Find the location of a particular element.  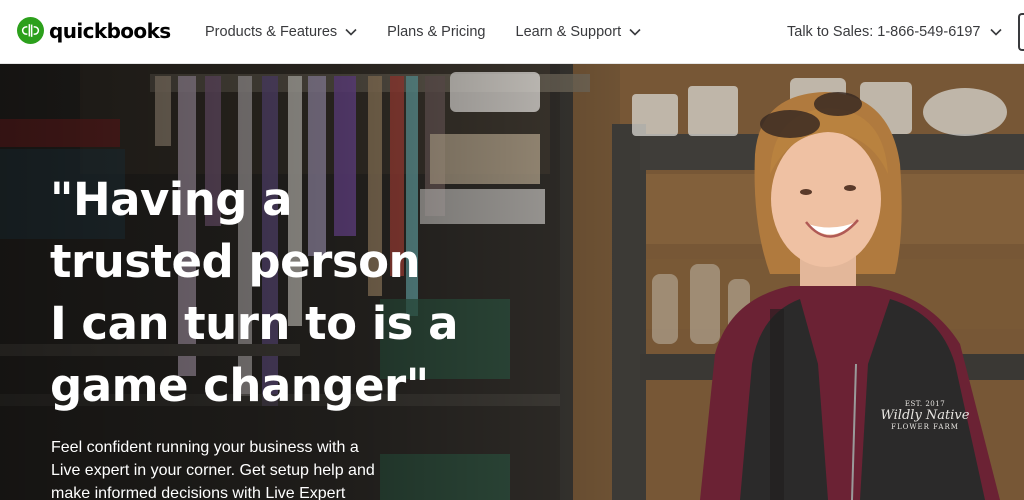

nav-products-features-label: Products & Features is located at coordinates (271, 32).